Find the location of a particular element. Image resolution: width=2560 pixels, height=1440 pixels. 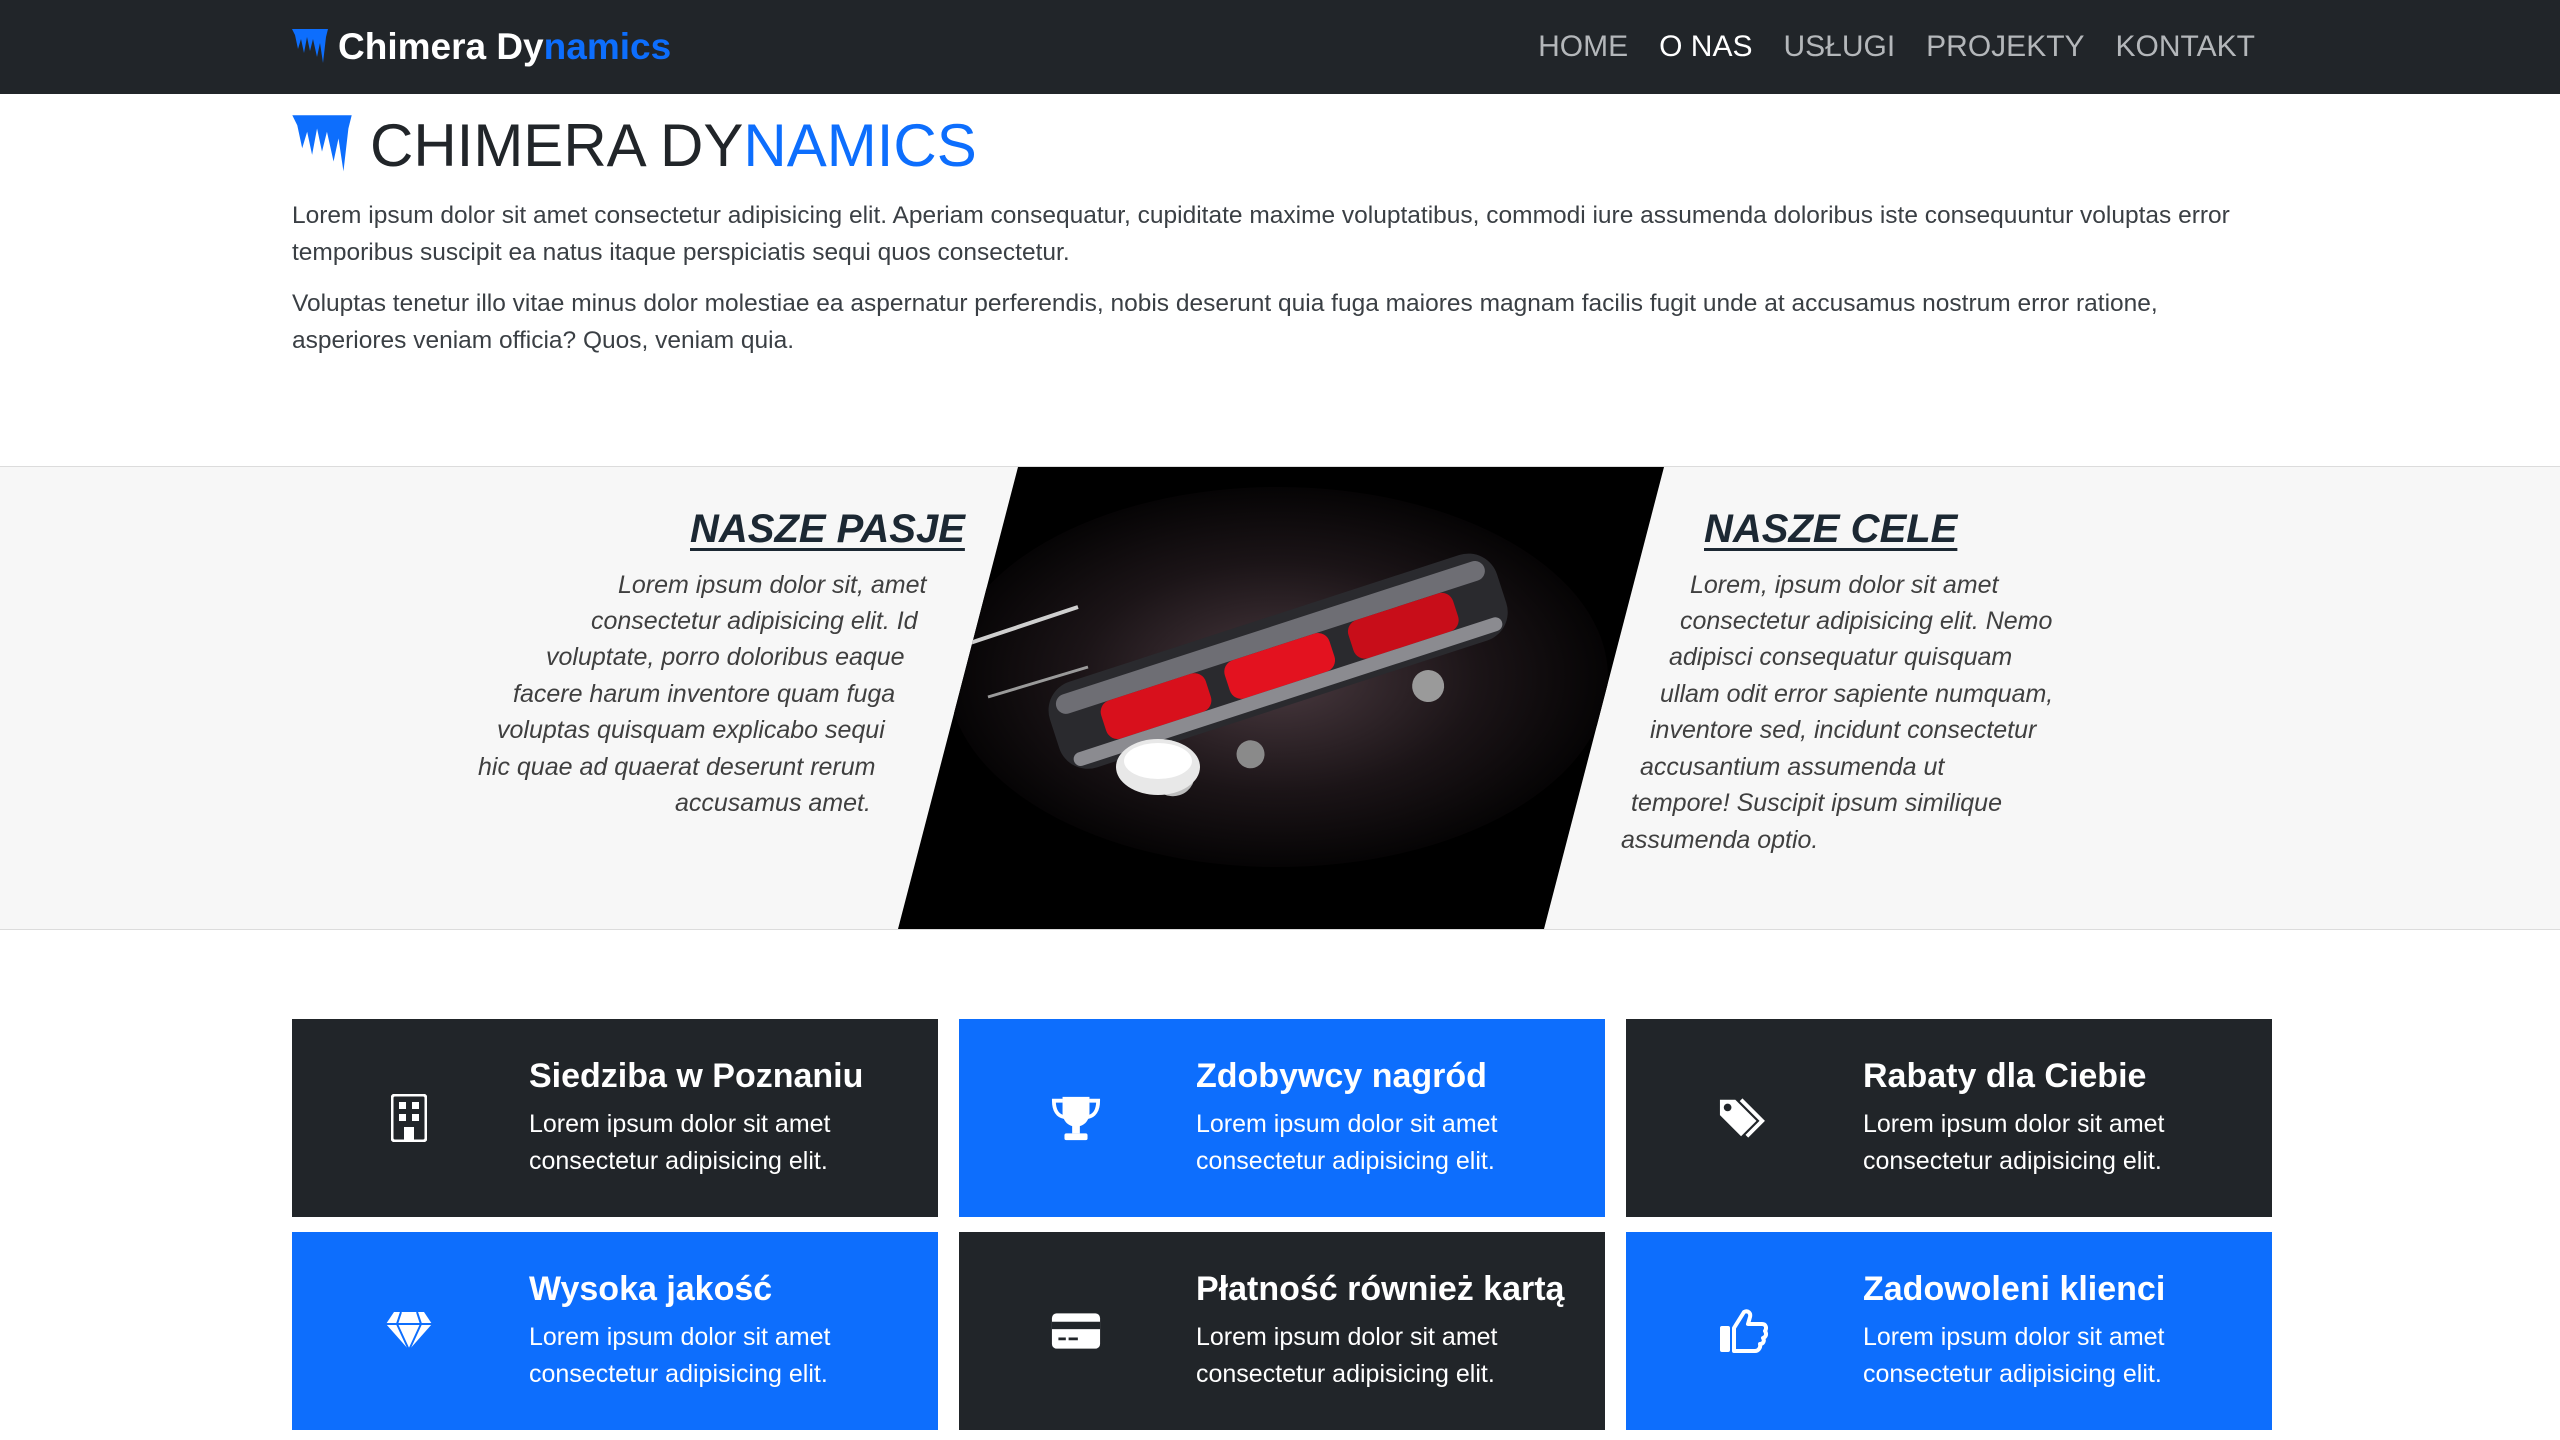

goals-line: inventore sed, incidunt consectetur is located at coordinates (1843, 730).